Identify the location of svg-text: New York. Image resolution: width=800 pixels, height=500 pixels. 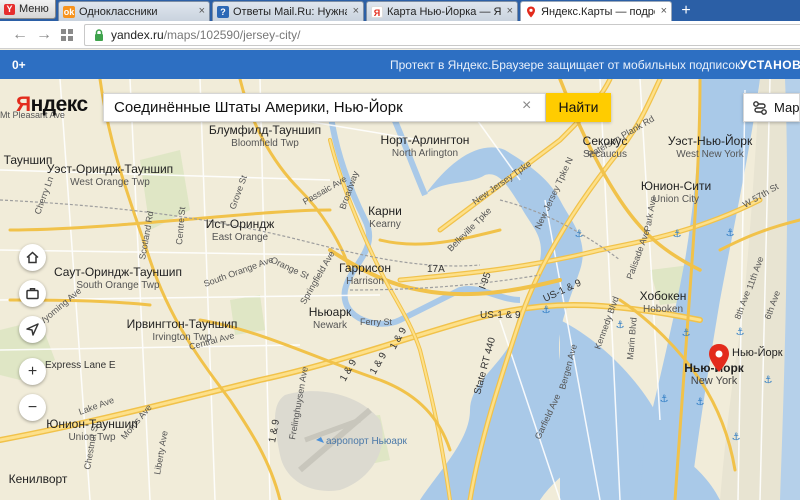
(714, 381).